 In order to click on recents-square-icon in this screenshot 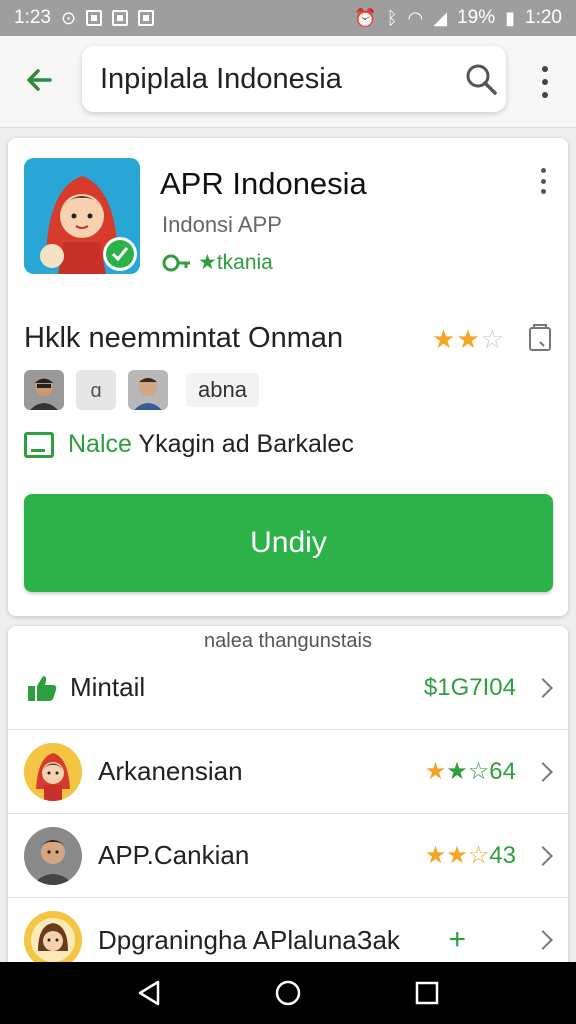, I will do `click(426, 993)`.